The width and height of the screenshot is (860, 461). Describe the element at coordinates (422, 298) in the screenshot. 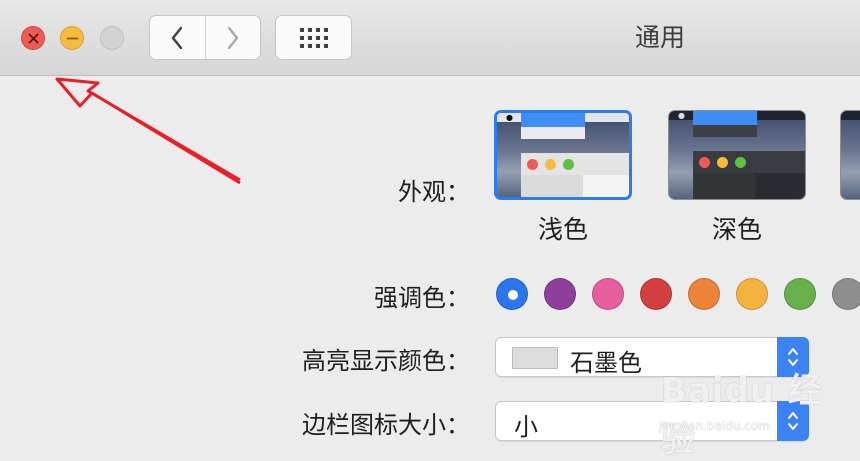

I see `accent-color-label: 强调色：` at that location.